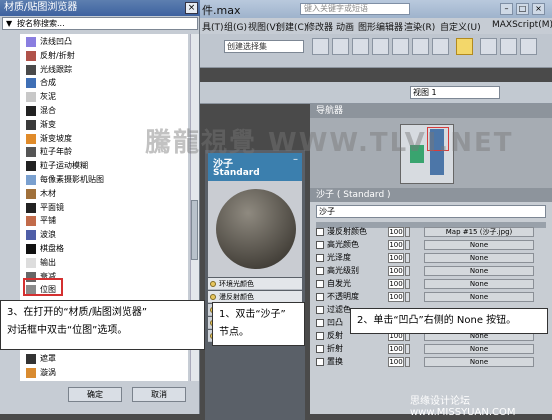 The height and width of the screenshot is (420, 552). What do you see at coordinates (506, 9) in the screenshot?
I see `minimize-window-button: –` at bounding box center [506, 9].